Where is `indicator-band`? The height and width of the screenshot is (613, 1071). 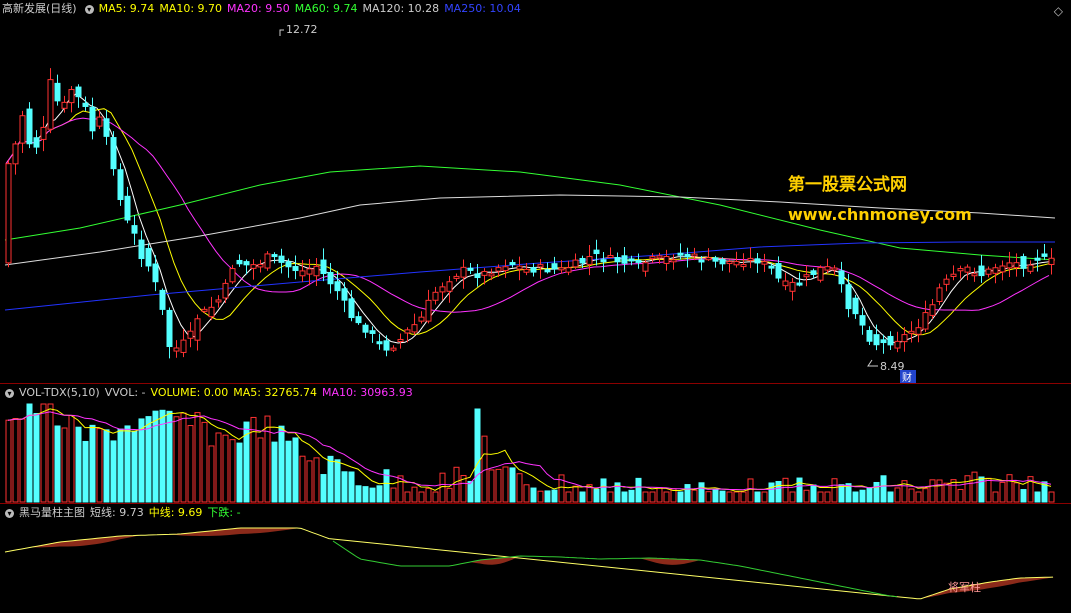 indicator-band is located at coordinates (987, 588).